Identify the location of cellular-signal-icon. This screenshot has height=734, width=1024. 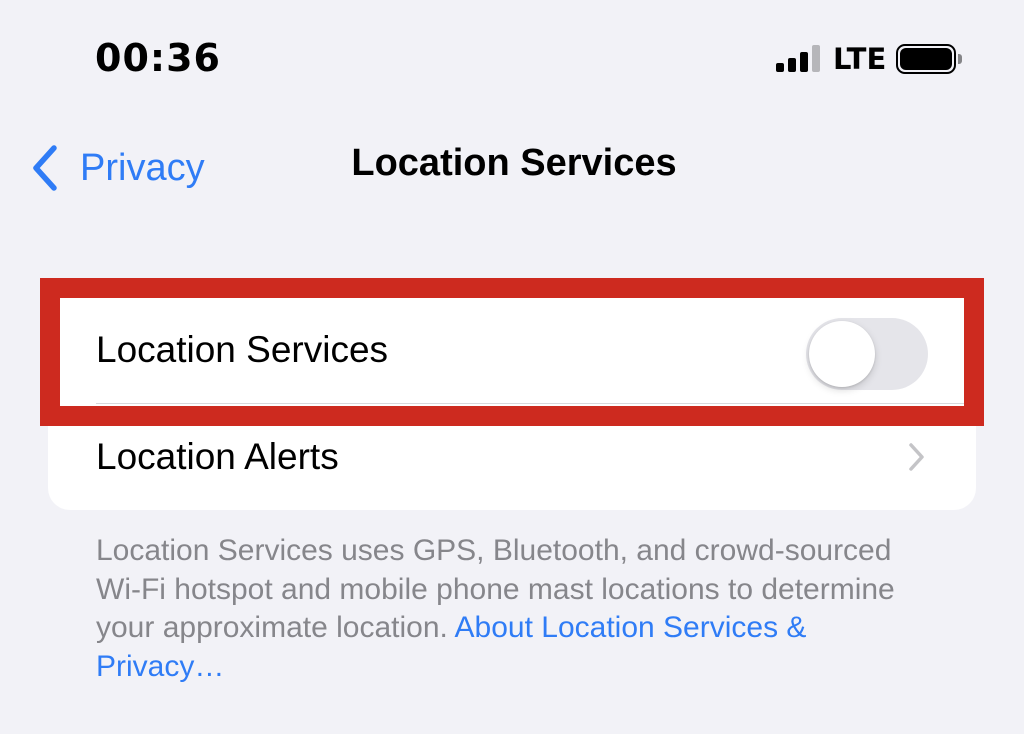
(800, 58).